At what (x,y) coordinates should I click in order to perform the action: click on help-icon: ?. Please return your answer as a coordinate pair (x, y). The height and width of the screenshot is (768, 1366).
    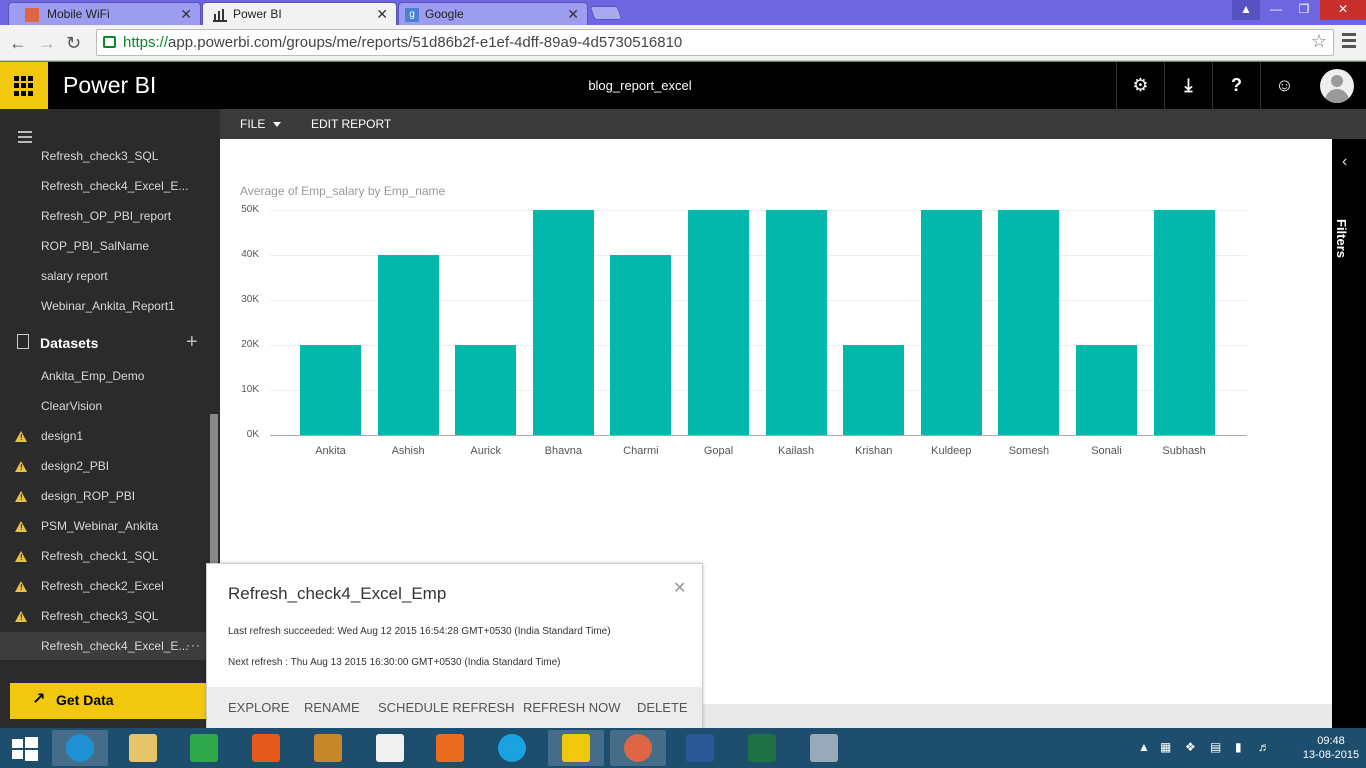
    Looking at the image, I should click on (1236, 85).